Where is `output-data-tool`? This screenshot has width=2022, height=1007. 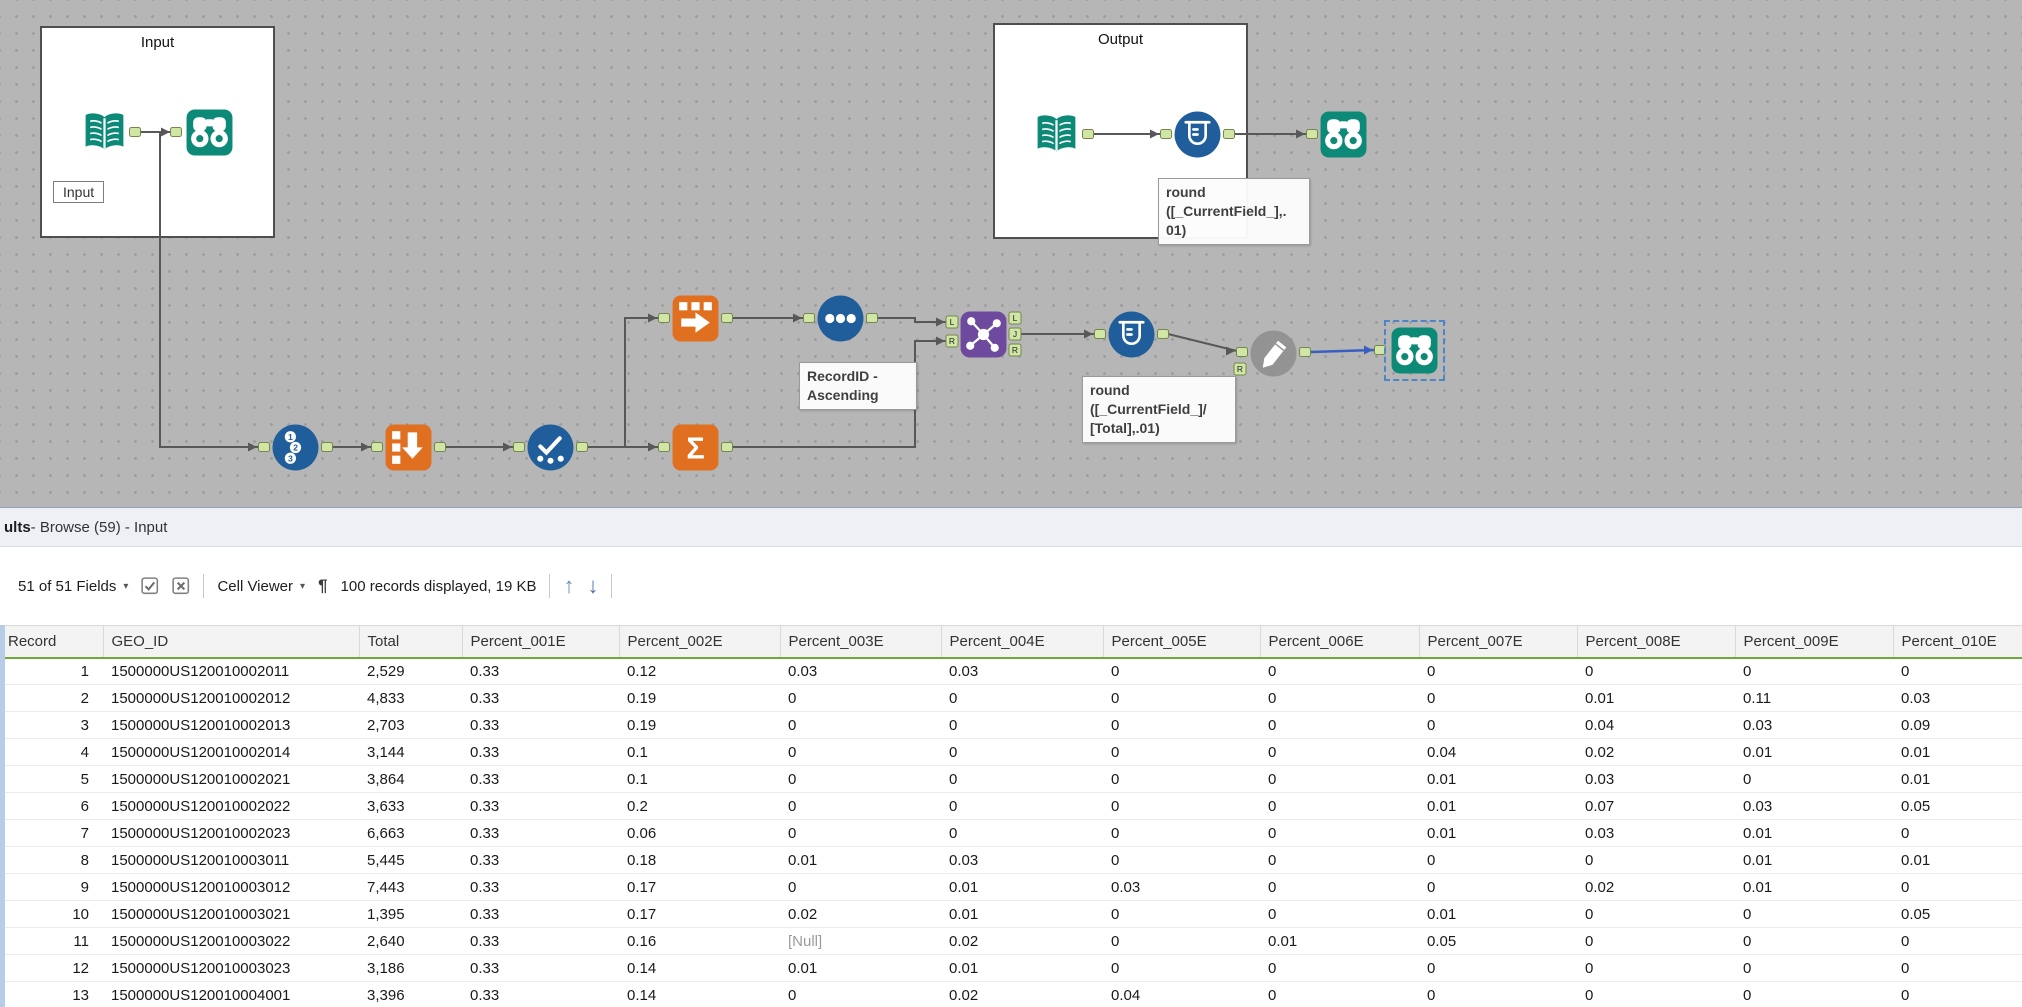
output-data-tool is located at coordinates (1056, 134).